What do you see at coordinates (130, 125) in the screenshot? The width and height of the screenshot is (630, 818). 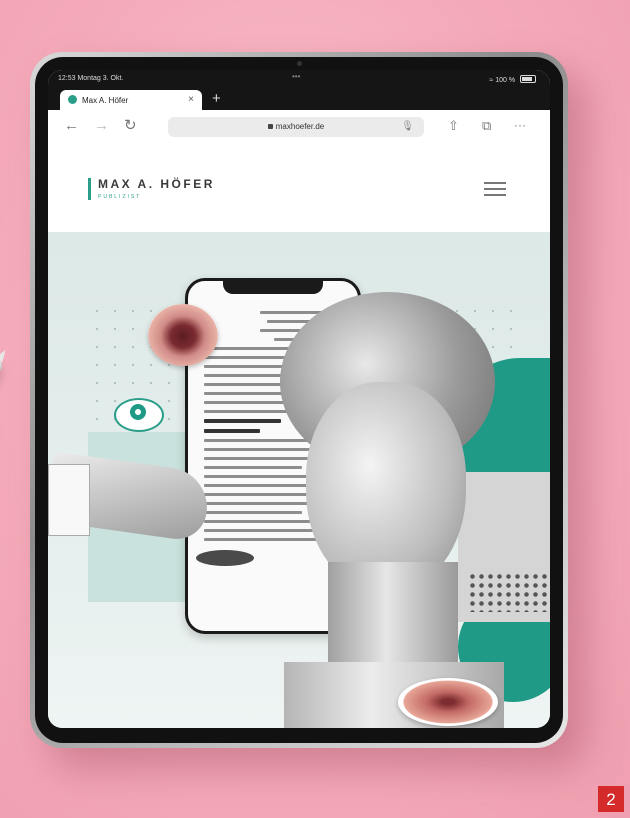 I see `reload-icon: ↻` at bounding box center [130, 125].